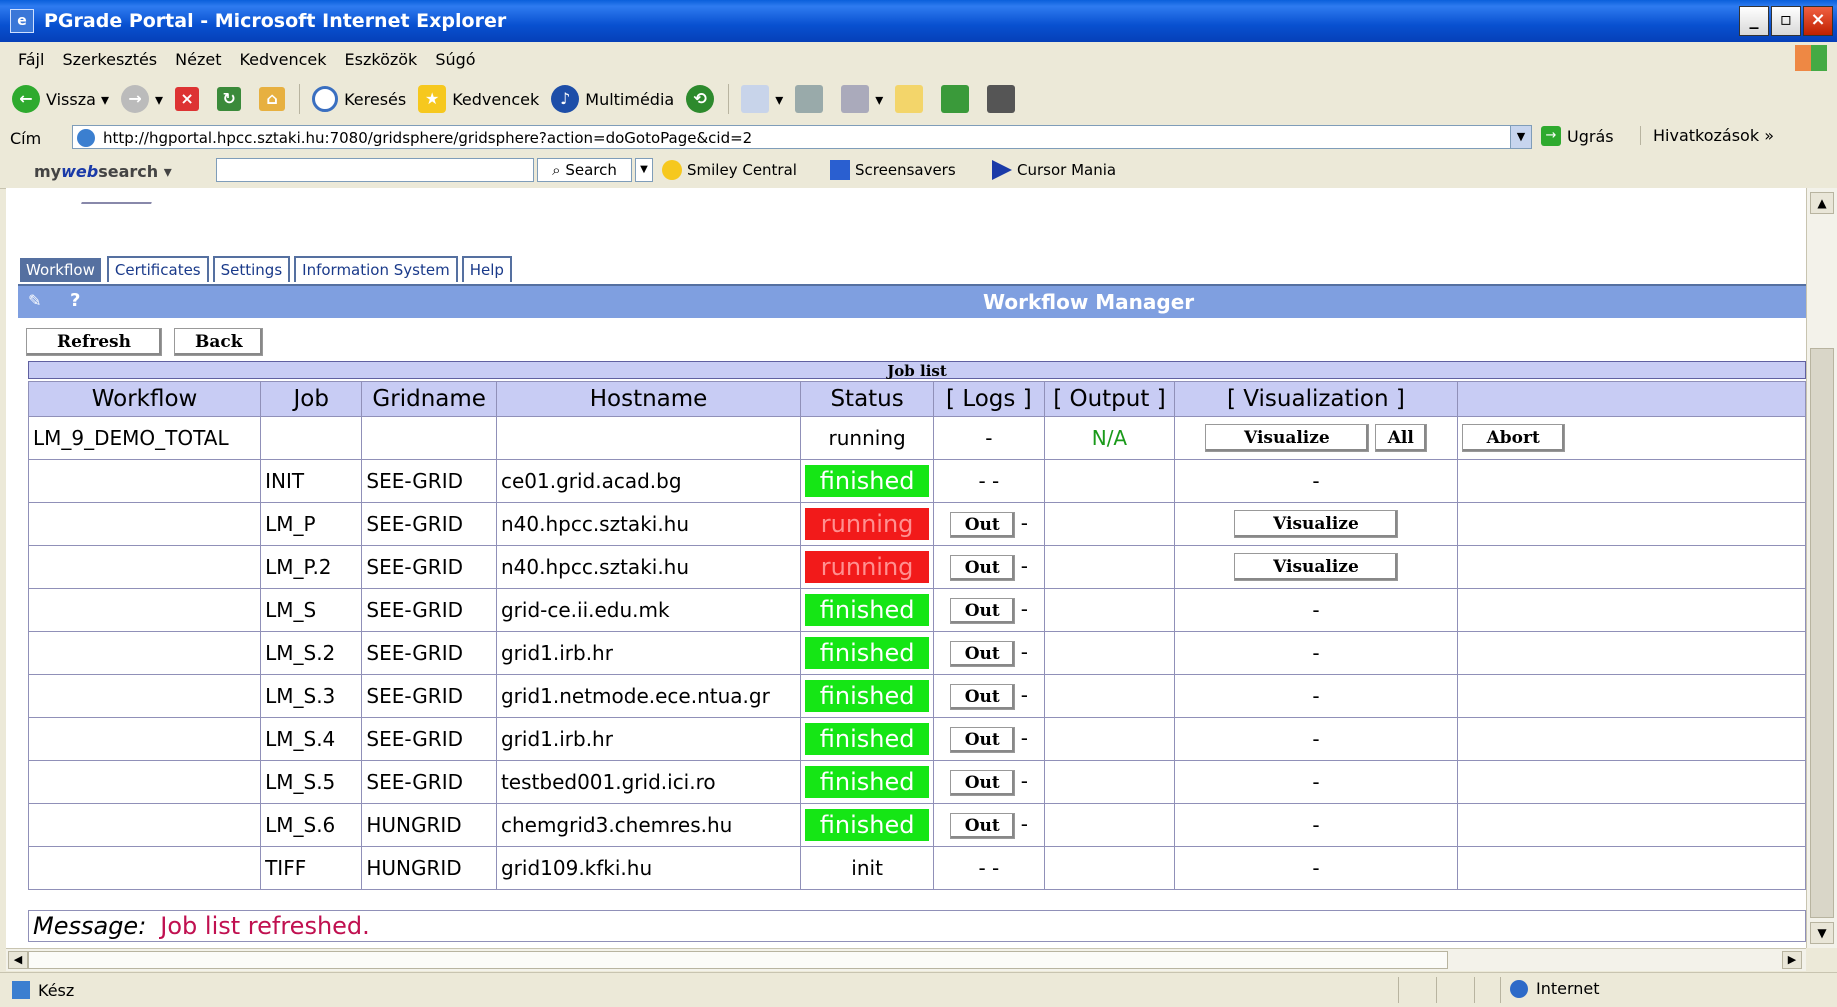 This screenshot has width=1837, height=1007. Describe the element at coordinates (1520, 137) in the screenshot. I see `address-dropdown-icon: ▼` at that location.